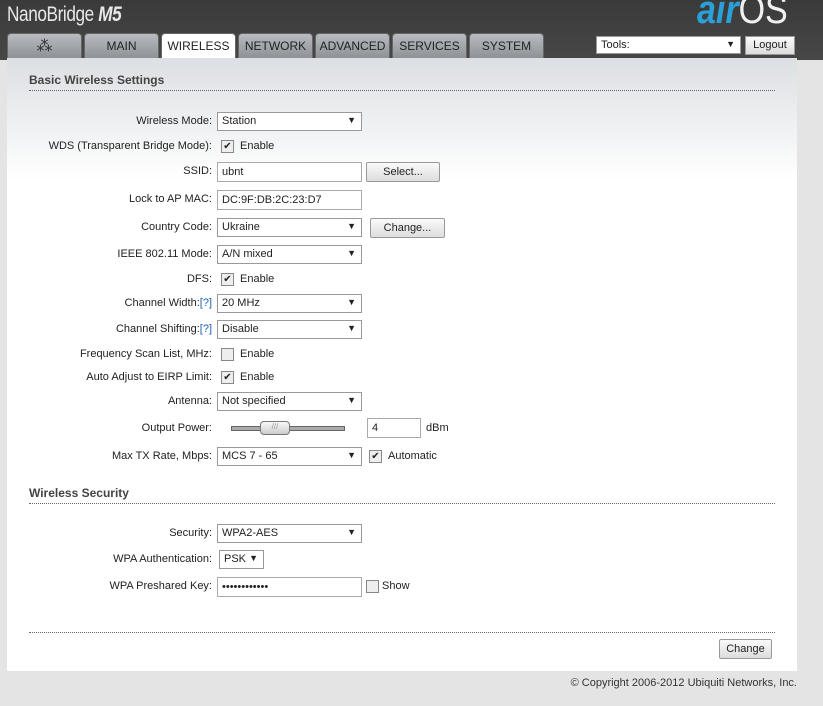 The height and width of the screenshot is (706, 823). I want to click on product-logo: NanoBridge M5, so click(64, 14).